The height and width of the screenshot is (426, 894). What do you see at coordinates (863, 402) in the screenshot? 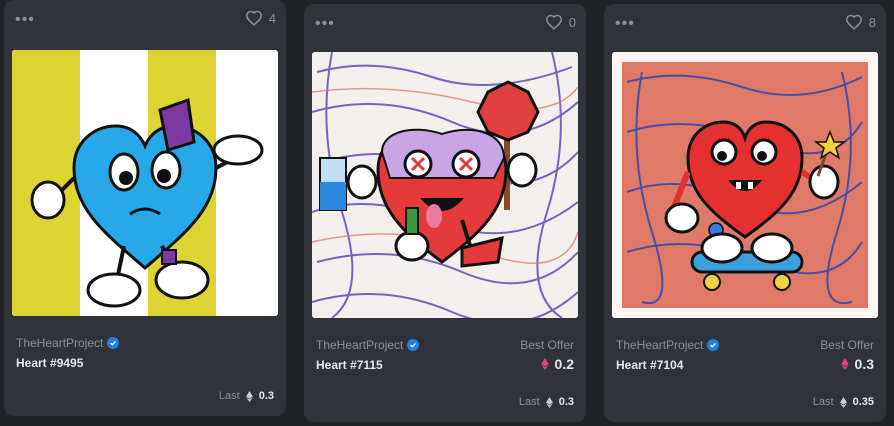
I see `last-price: 0.35` at bounding box center [863, 402].